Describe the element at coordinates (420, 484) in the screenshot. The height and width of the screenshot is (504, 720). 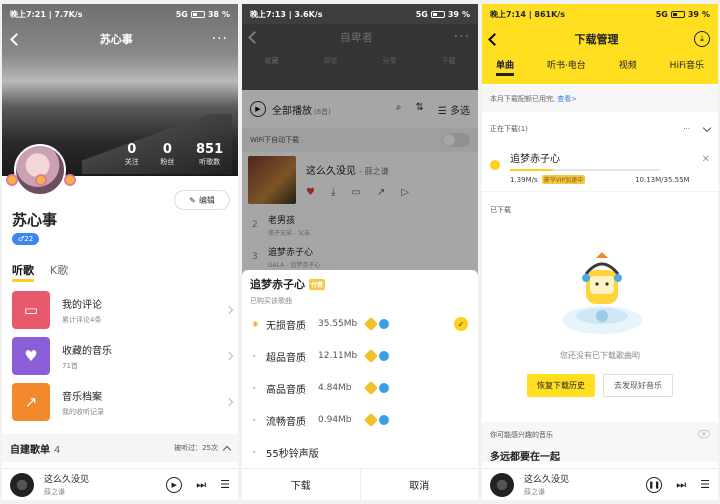
I see `cancel-button: 取消` at that location.